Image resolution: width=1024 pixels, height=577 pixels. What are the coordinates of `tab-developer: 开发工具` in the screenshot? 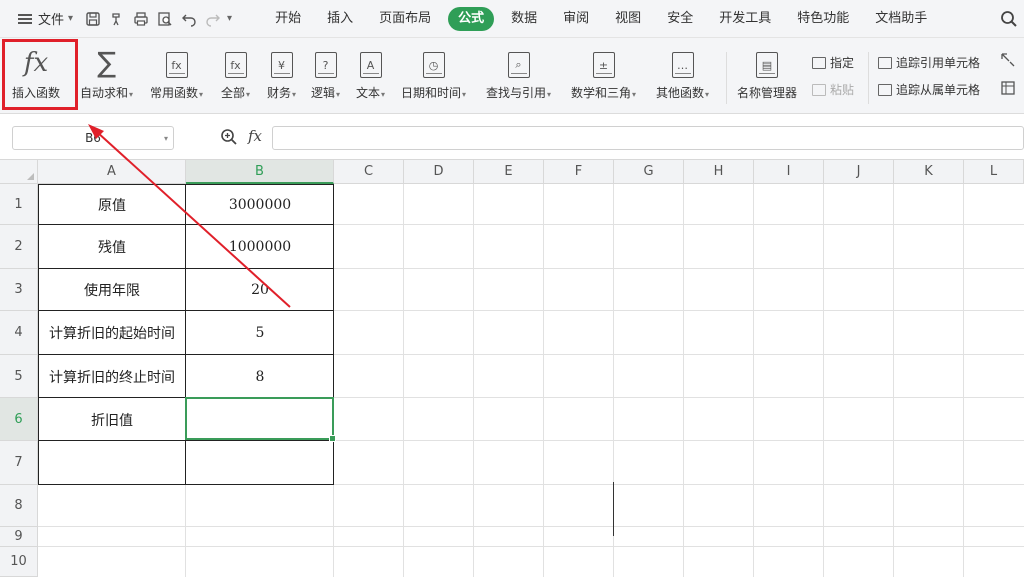 It's located at (745, 19).